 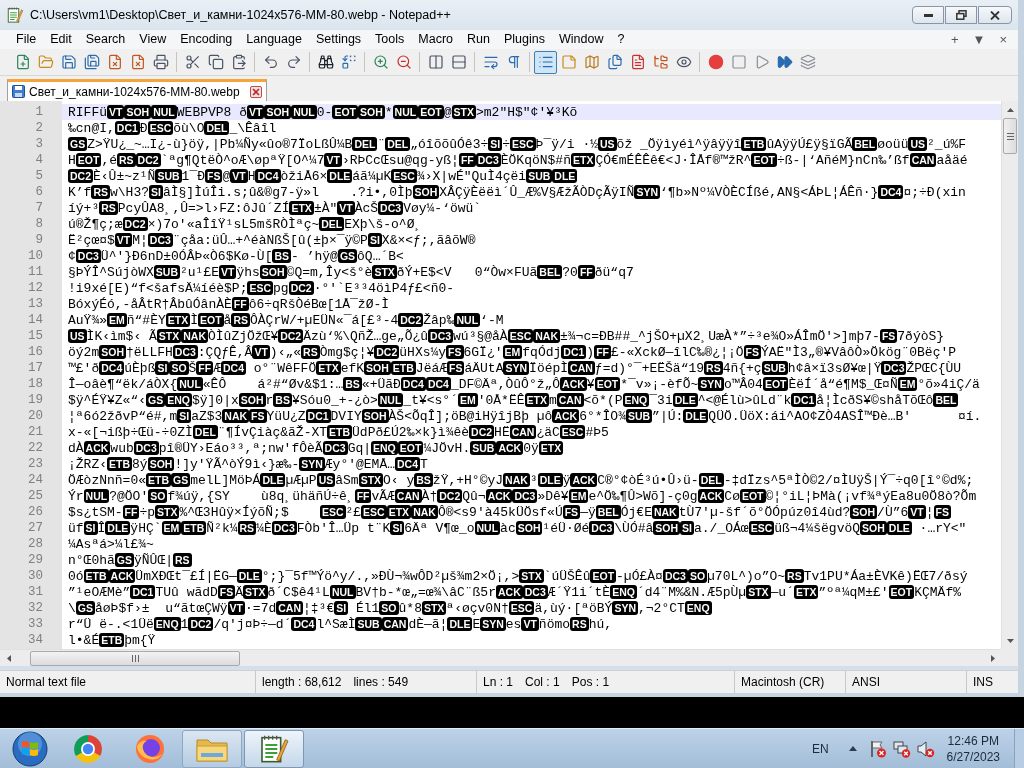 I want to click on code-text: Æ, so click(x=217, y=368).